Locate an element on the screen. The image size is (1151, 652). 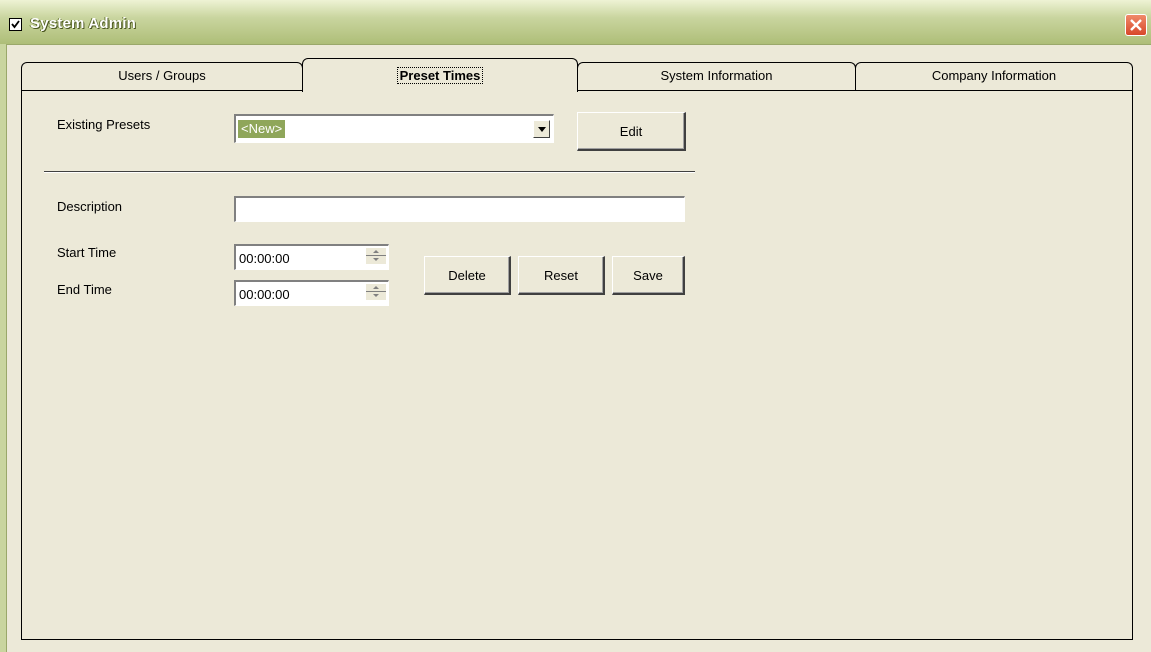
close-button is located at coordinates (1136, 25).